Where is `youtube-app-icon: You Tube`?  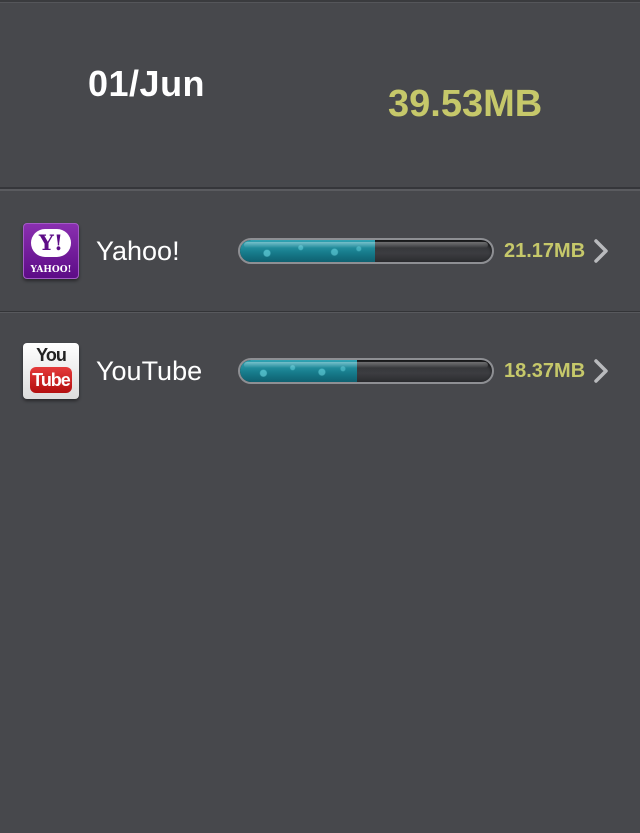
youtube-app-icon: You Tube is located at coordinates (51, 371).